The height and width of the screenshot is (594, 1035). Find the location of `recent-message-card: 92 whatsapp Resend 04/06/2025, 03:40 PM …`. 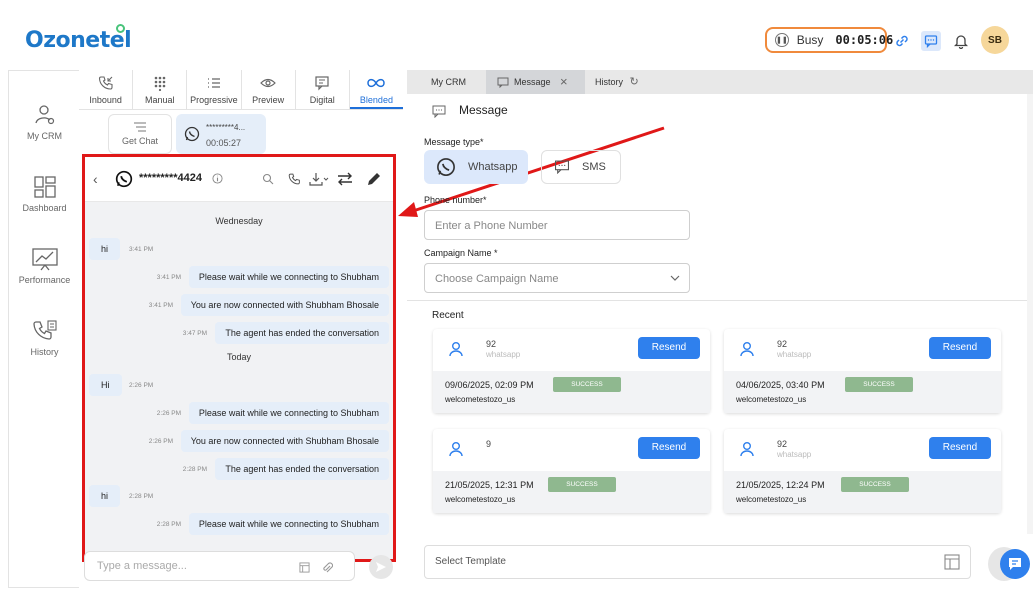

recent-message-card: 92 whatsapp Resend 04/06/2025, 03:40 PM … is located at coordinates (862, 371).